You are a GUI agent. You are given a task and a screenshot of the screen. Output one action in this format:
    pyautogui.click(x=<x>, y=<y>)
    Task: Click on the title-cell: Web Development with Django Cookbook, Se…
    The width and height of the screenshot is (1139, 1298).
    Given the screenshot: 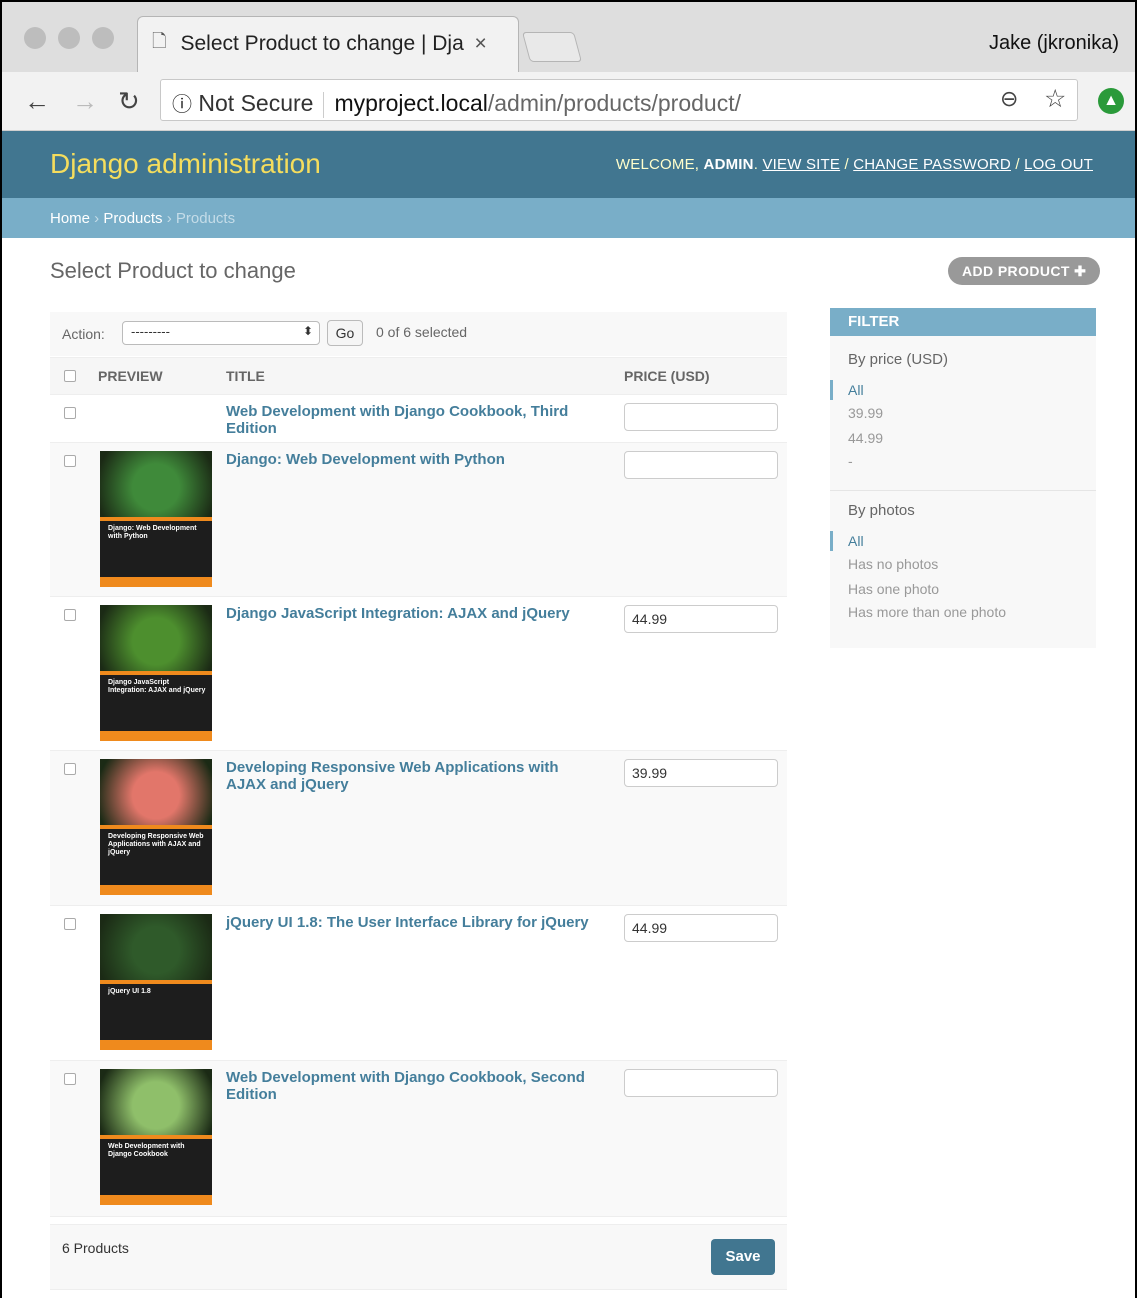 What is the action you would take?
    pyautogui.click(x=425, y=1138)
    